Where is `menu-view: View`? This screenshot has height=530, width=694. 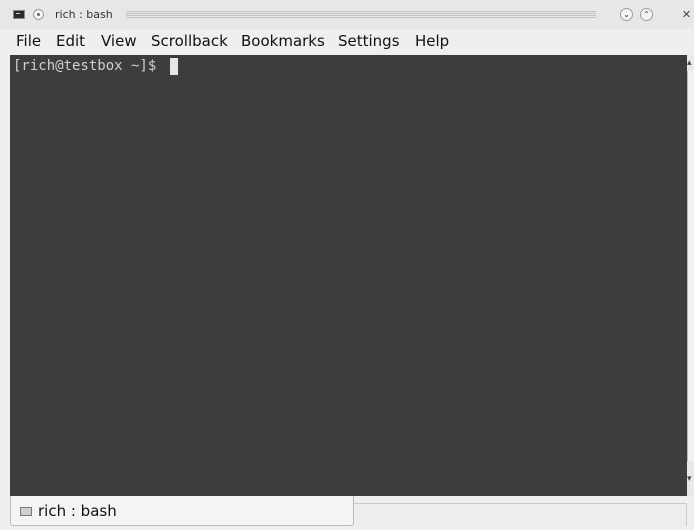 menu-view: View is located at coordinates (119, 41).